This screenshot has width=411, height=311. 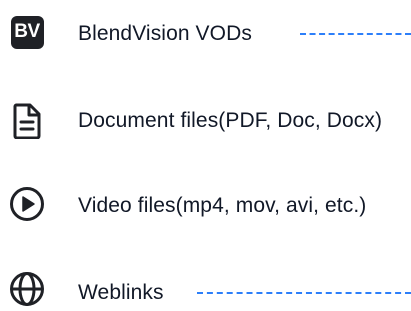 What do you see at coordinates (230, 120) in the screenshot?
I see `source-item-label: Document files(PDF, Doc, Docx)` at bounding box center [230, 120].